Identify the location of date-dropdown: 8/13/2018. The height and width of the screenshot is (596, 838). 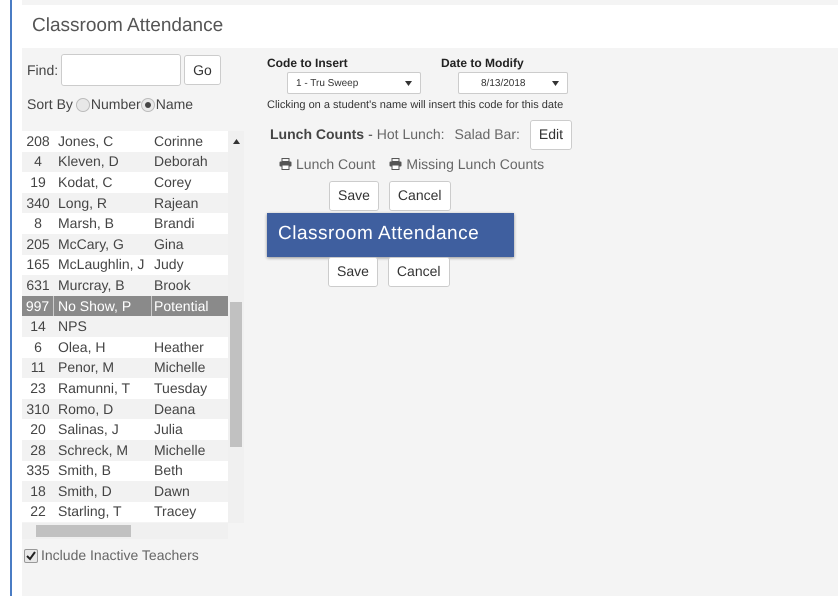
(513, 83).